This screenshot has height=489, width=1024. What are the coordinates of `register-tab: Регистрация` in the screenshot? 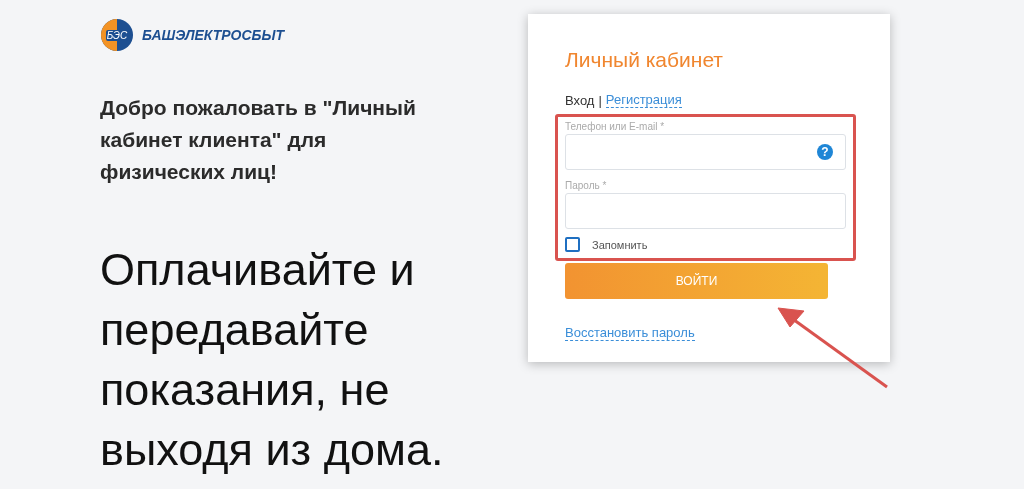 It's located at (643, 100).